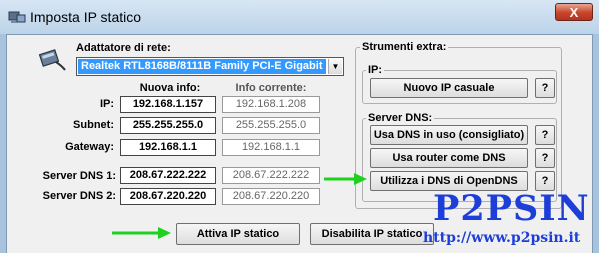 The image size is (599, 253). Describe the element at coordinates (372, 234) in the screenshot. I see `disable-static-ip-button: Disabilita IP statico` at that location.